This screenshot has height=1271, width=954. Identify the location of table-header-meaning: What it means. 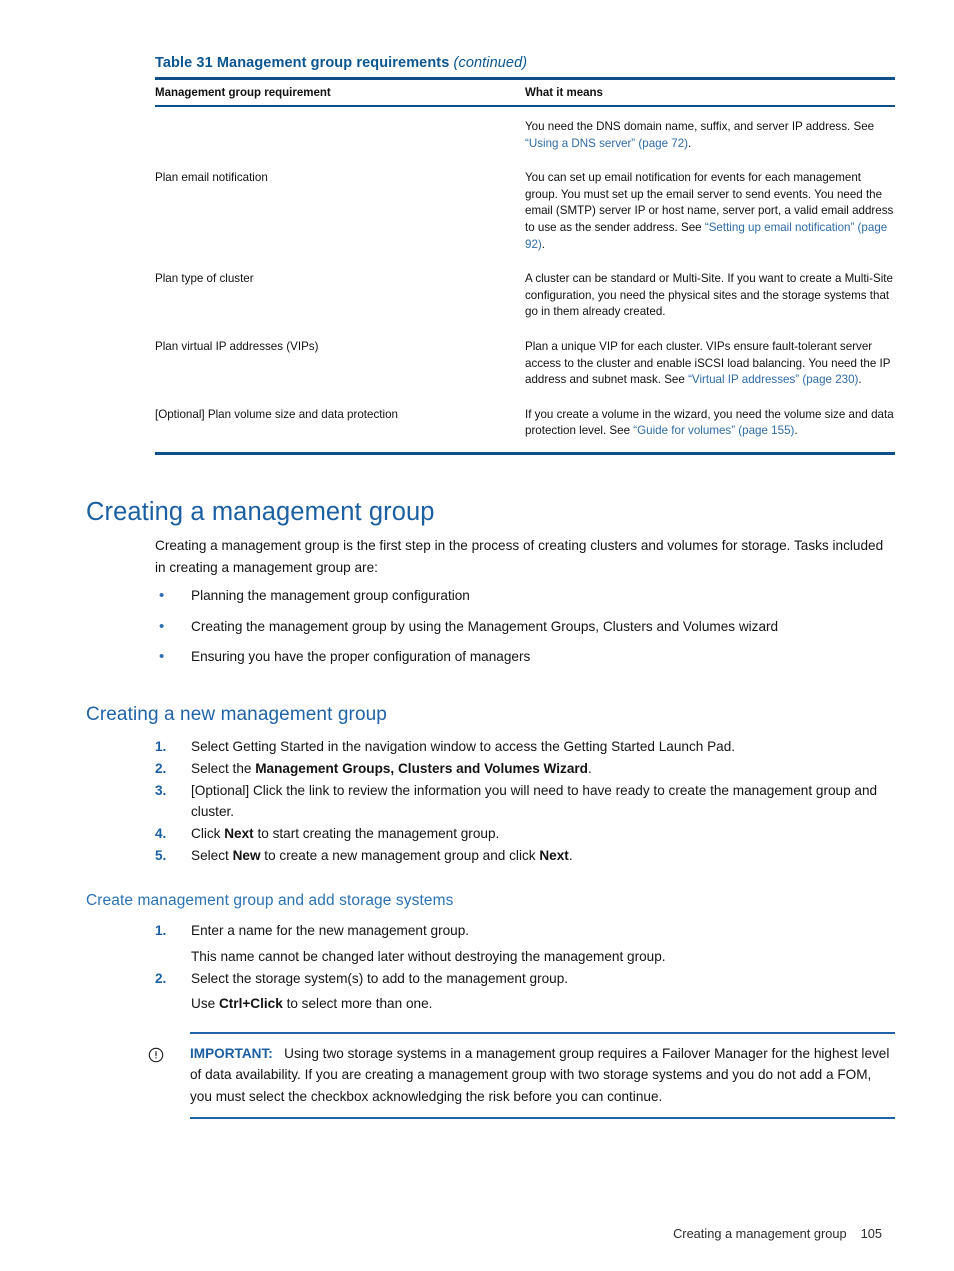
(564, 93).